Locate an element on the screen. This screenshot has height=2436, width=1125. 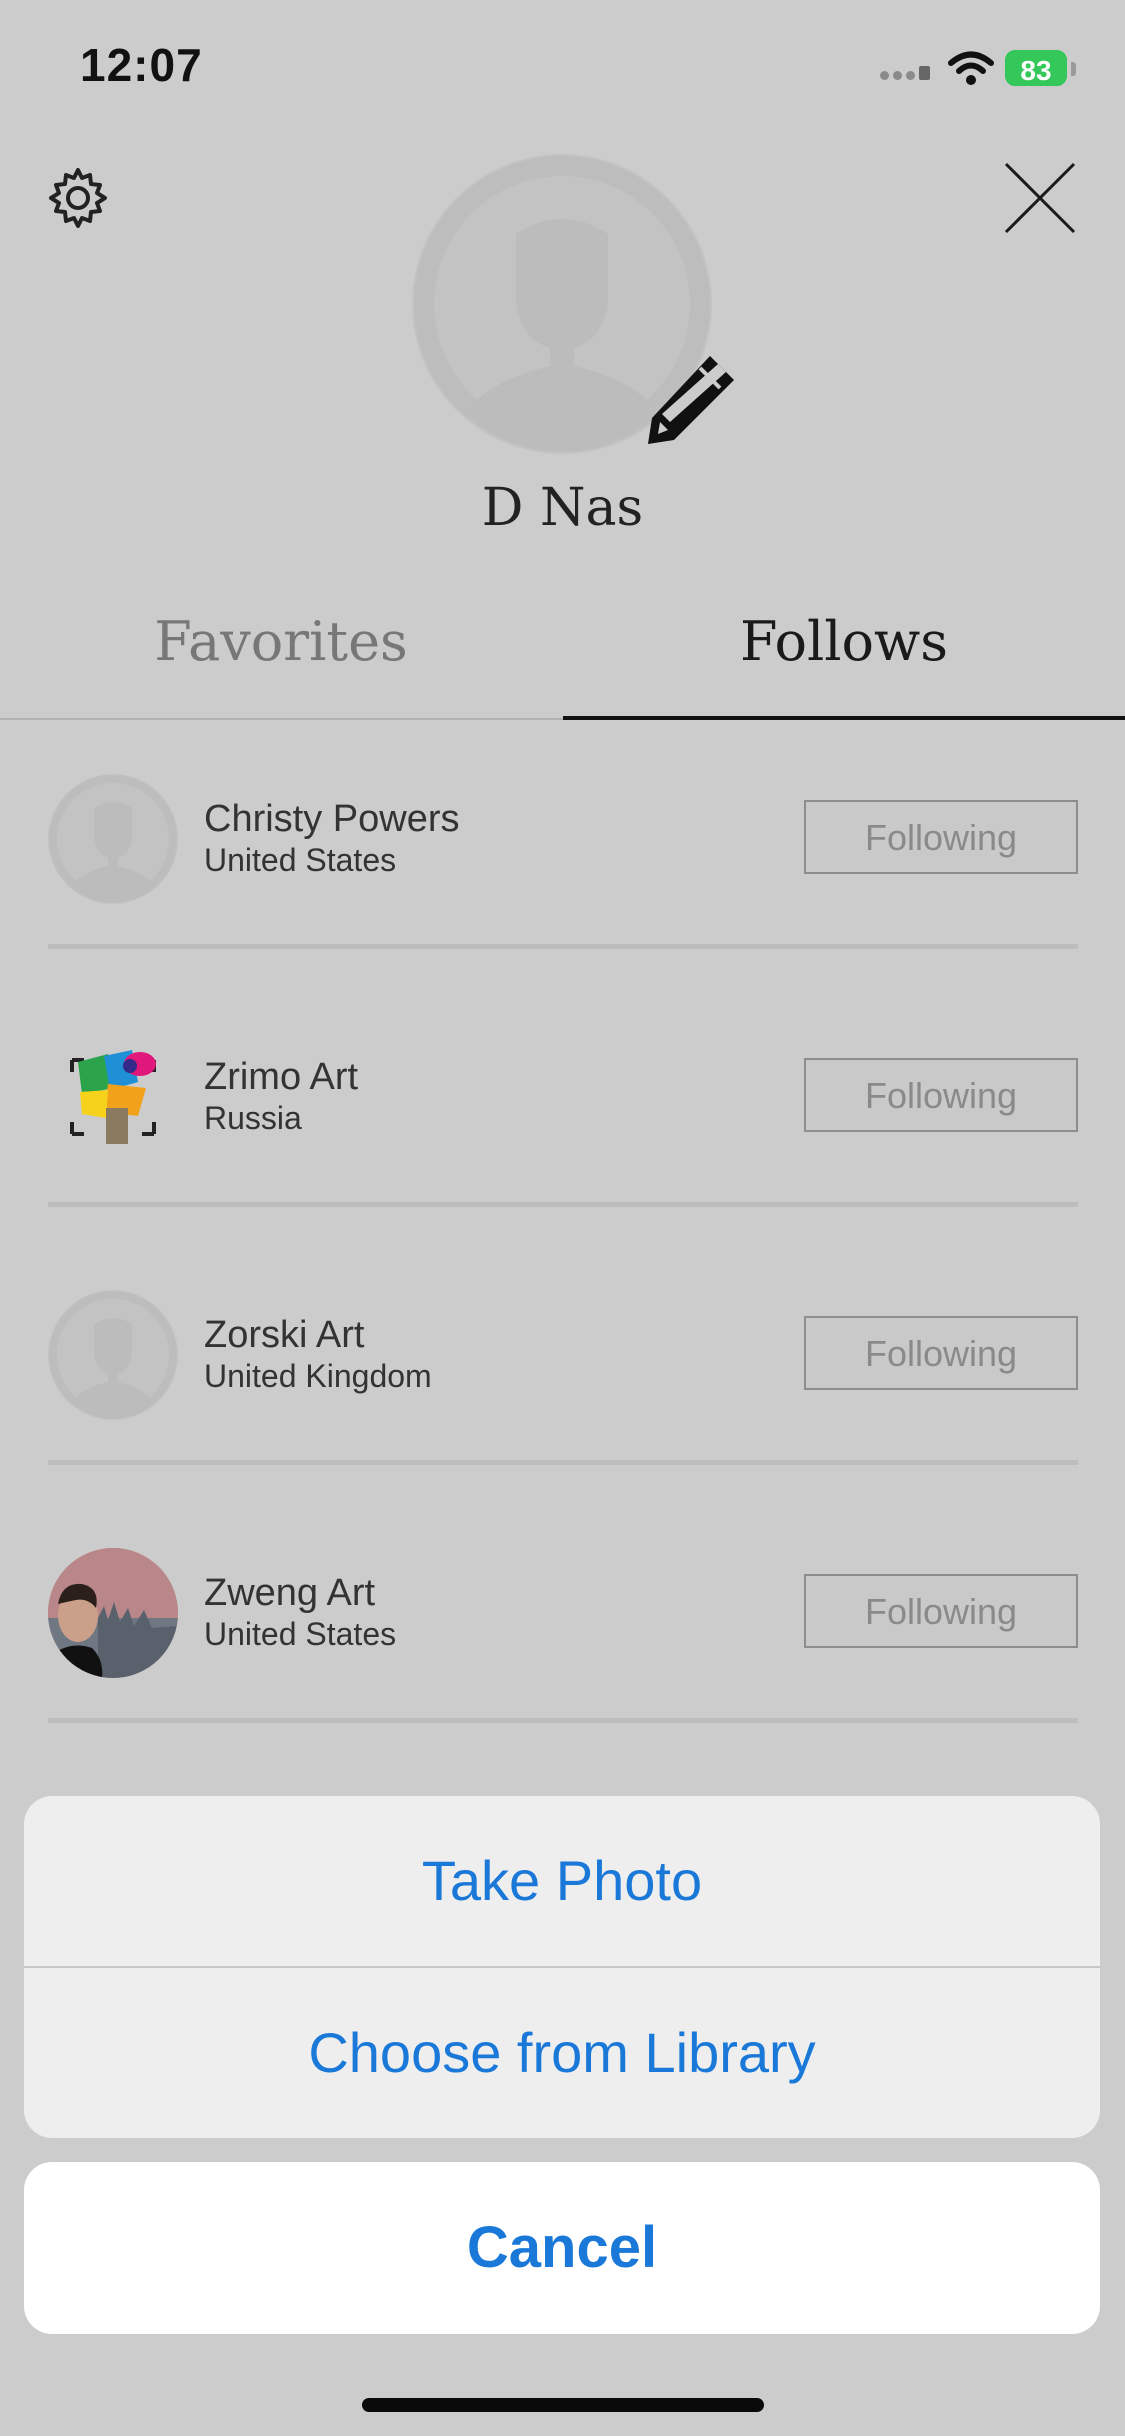
cancel-button: Cancel is located at coordinates (562, 2248).